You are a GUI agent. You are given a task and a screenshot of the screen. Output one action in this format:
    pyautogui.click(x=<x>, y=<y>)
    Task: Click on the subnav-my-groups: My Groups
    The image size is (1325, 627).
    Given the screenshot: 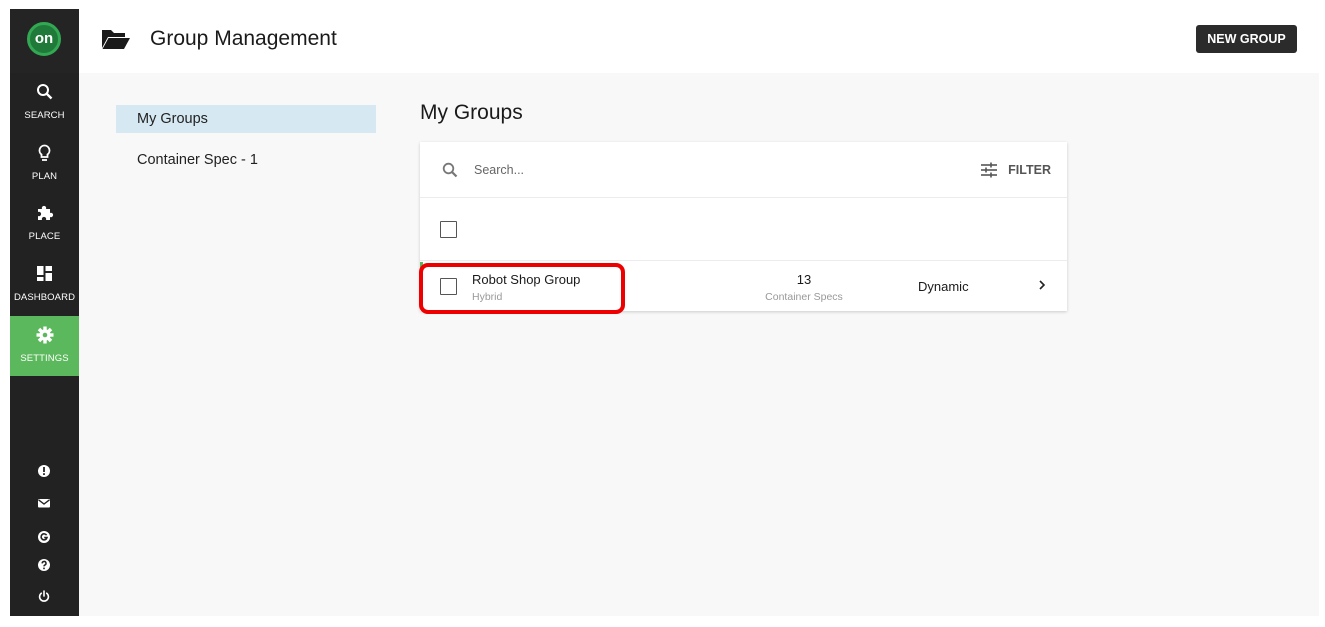 What is the action you would take?
    pyautogui.click(x=246, y=119)
    